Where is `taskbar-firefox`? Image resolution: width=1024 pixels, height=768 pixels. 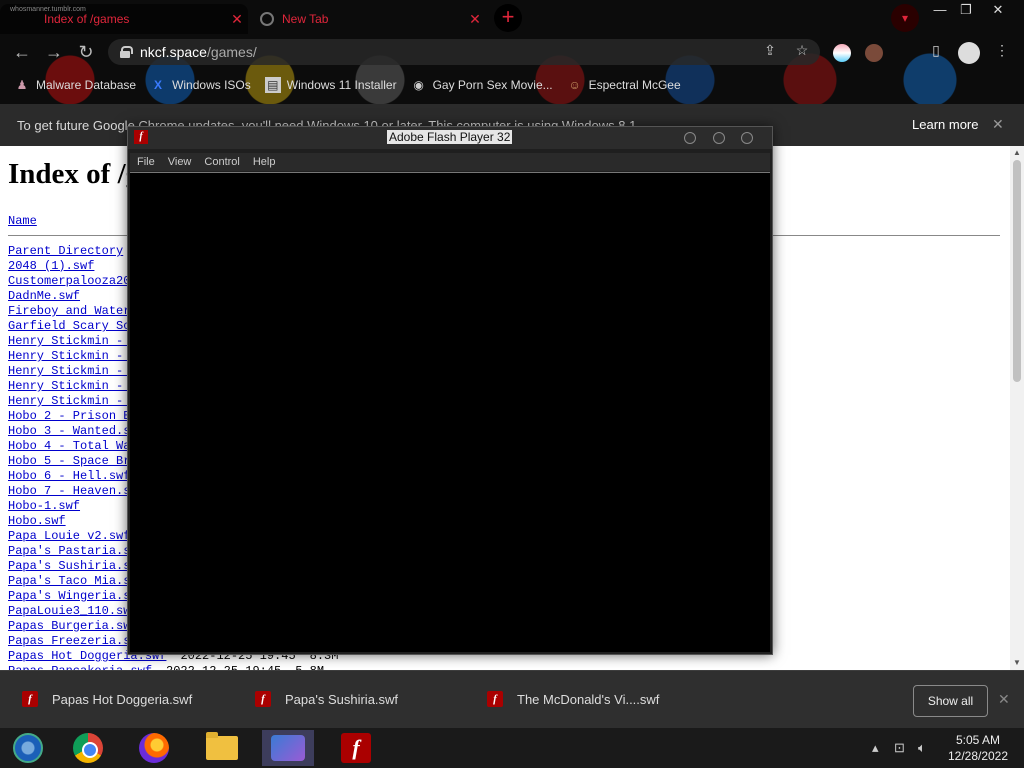
taskbar-firefox is located at coordinates (154, 748).